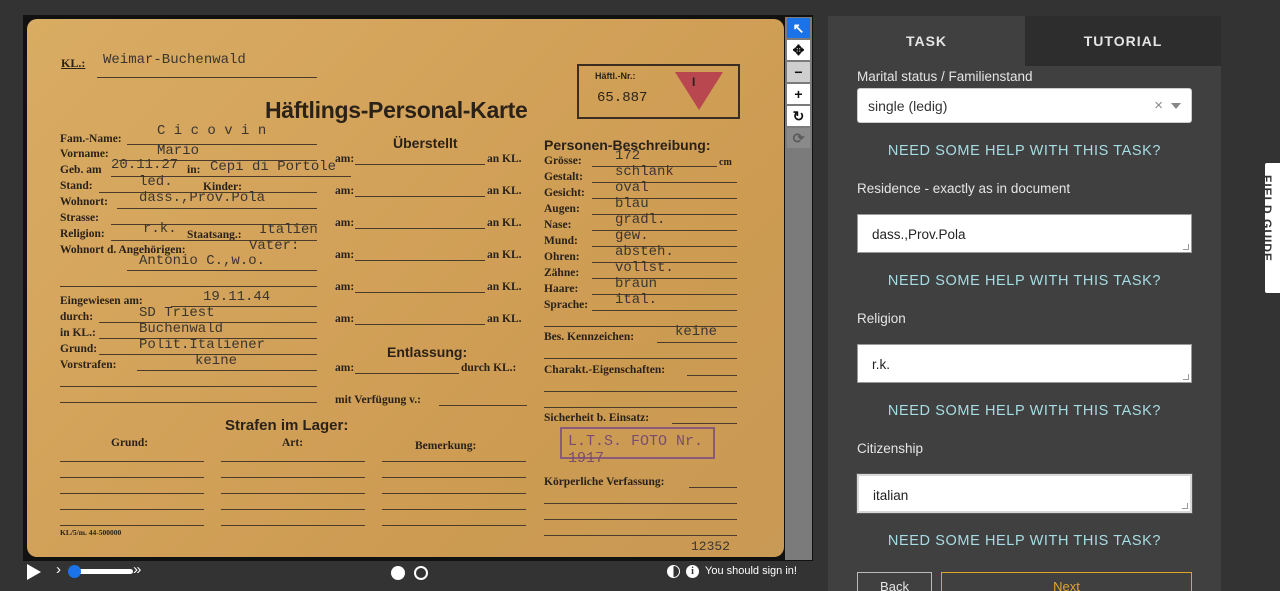 This screenshot has width=1280, height=591. I want to click on play-icon, so click(34, 572).